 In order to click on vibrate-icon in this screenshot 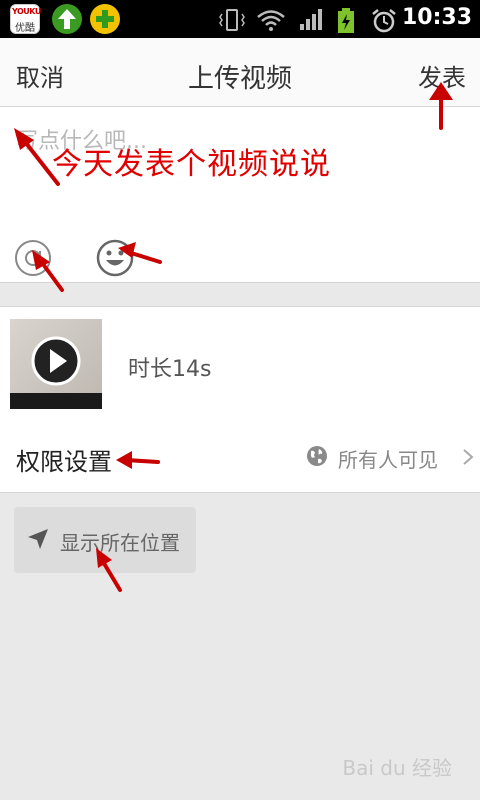, I will do `click(232, 20)`.